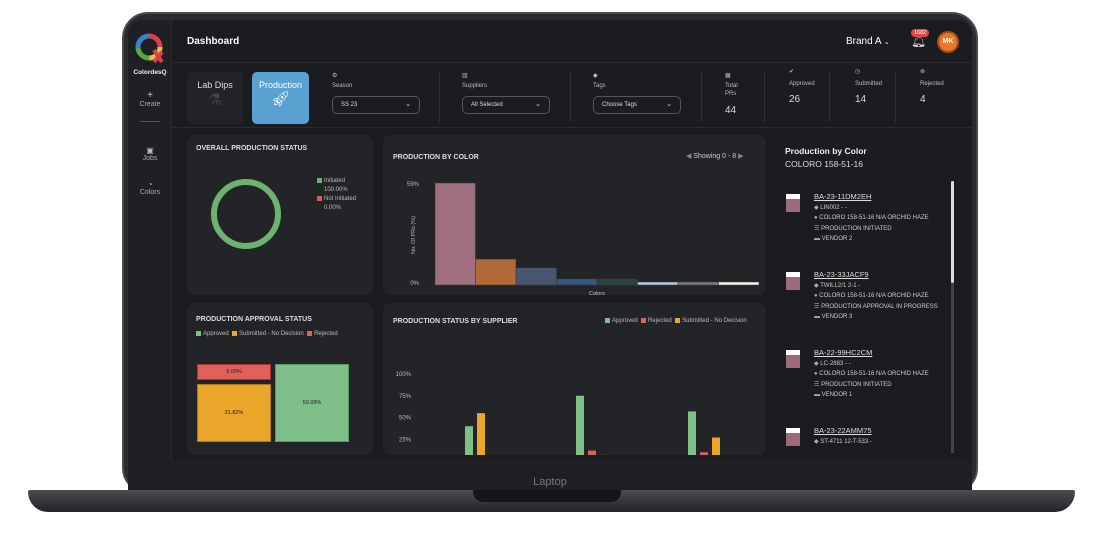 The height and width of the screenshot is (534, 1109). Describe the element at coordinates (920, 33) in the screenshot. I see `notification-badge: 1682` at that location.